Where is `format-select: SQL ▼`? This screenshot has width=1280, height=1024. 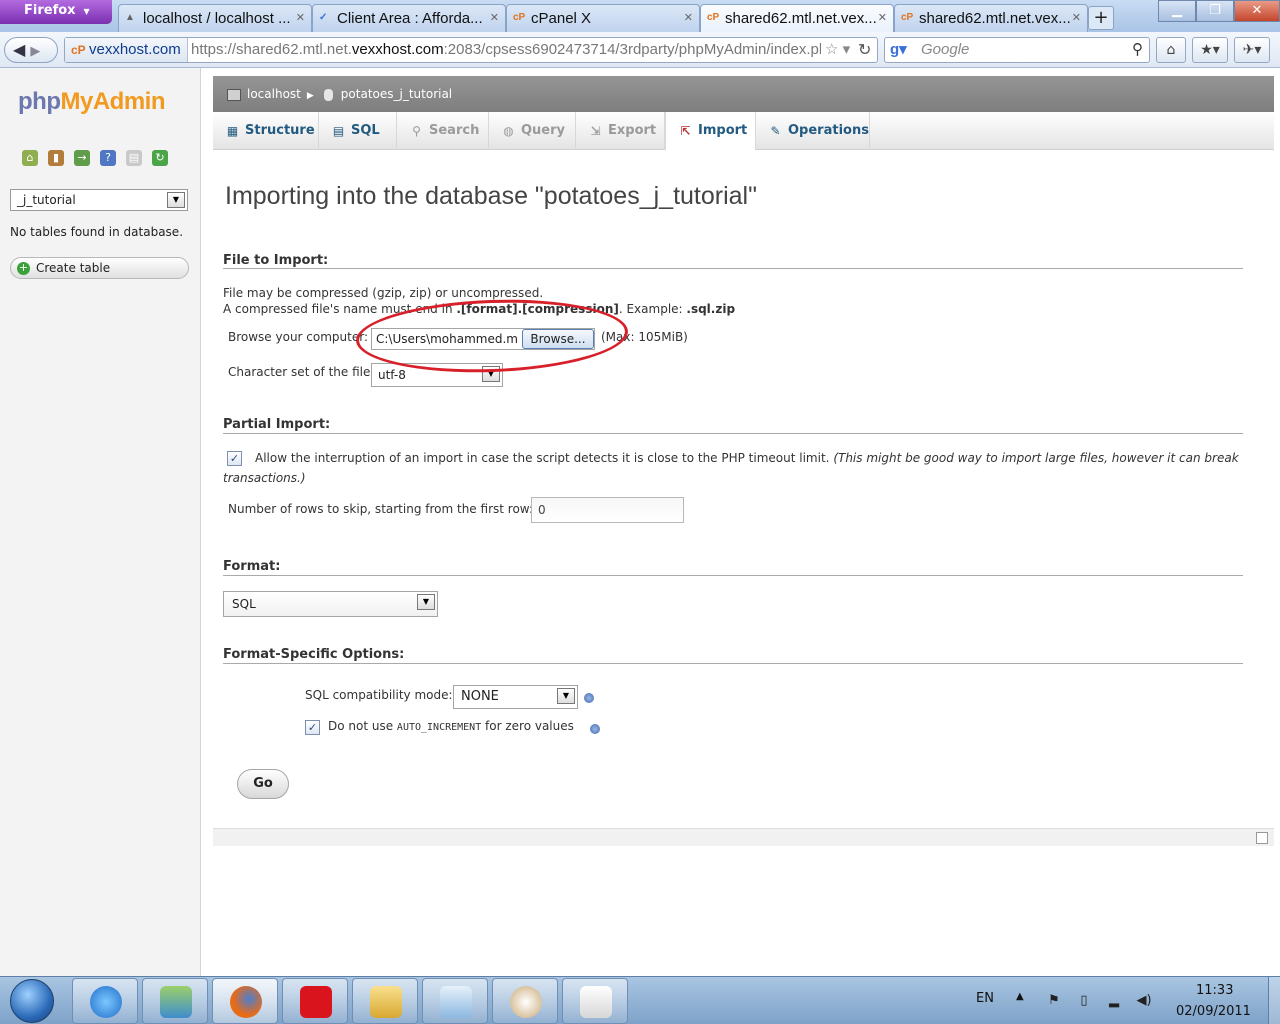
format-select: SQL ▼ is located at coordinates (330, 604).